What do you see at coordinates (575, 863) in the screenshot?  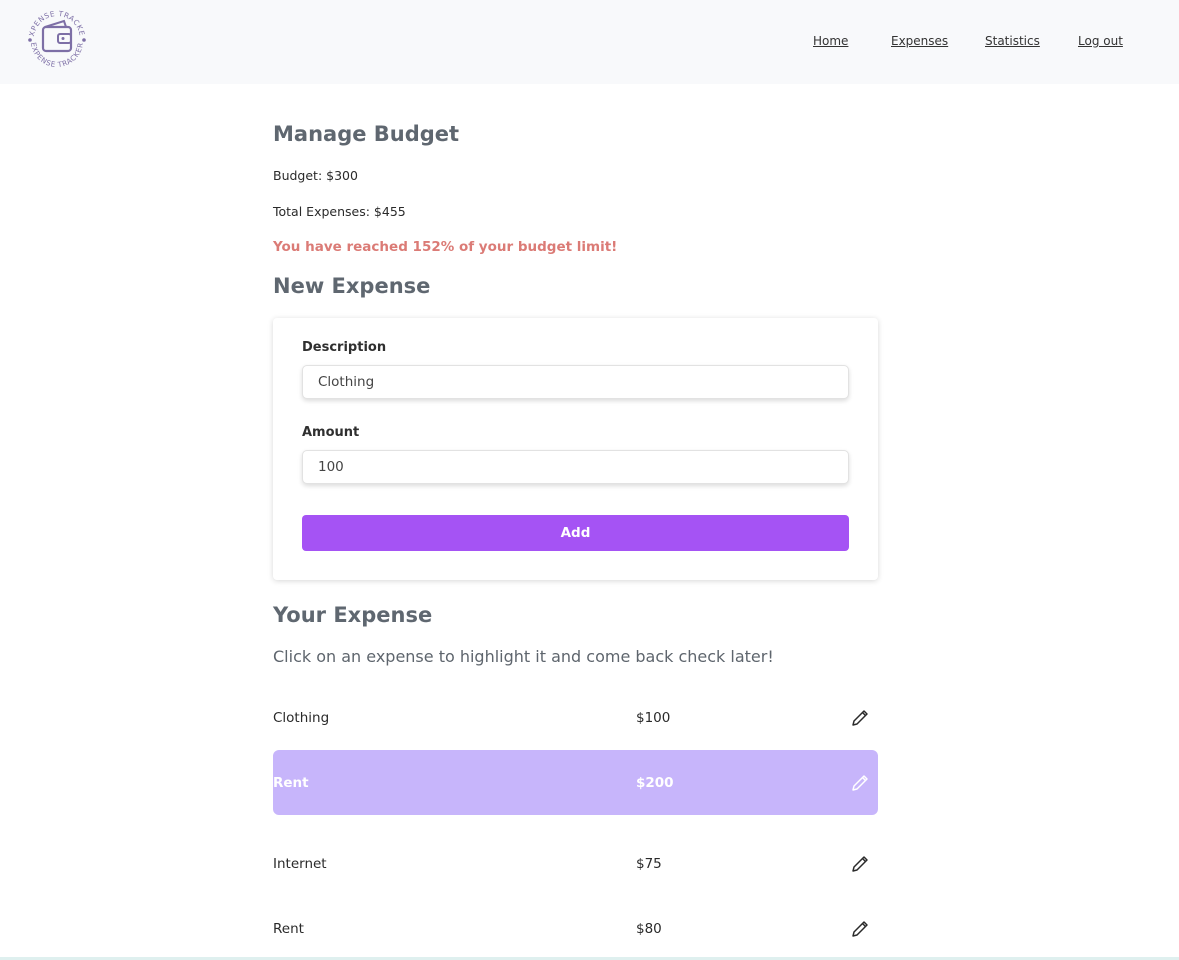 I see `expense-row: Internet $75` at bounding box center [575, 863].